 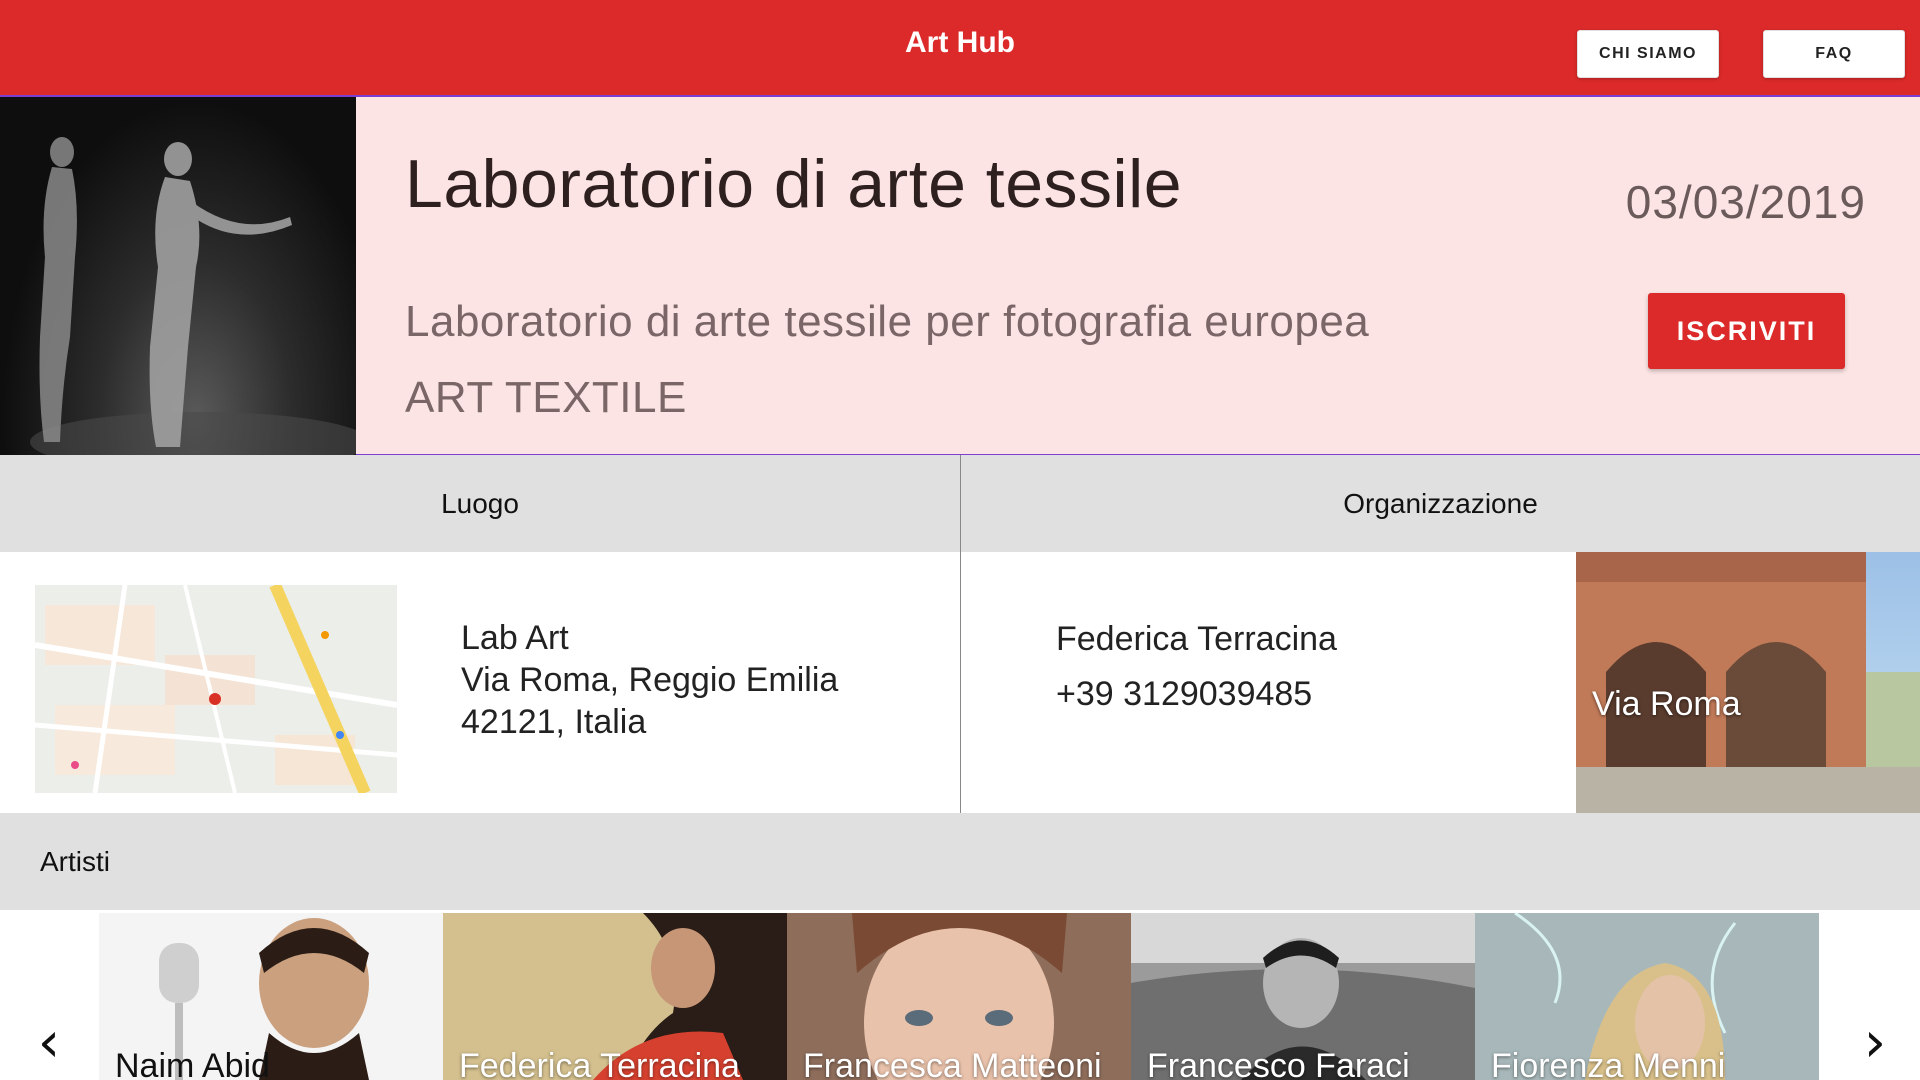 What do you see at coordinates (1748, 682) in the screenshot?
I see `place-card: Via Roma` at bounding box center [1748, 682].